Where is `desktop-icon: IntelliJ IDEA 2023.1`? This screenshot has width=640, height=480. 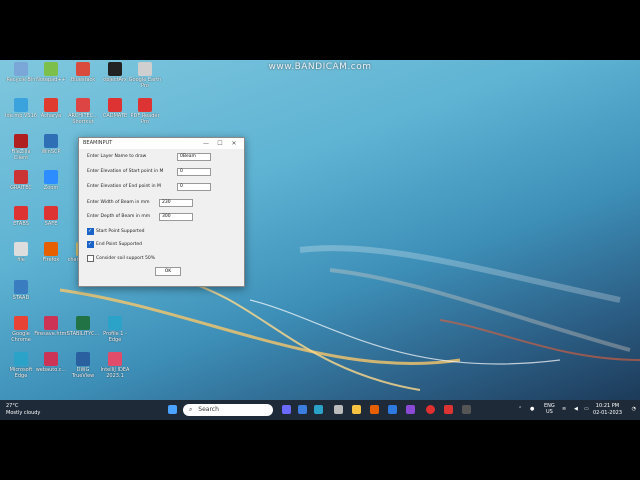
desktop-icon: IntelliJ IDEA 2023.1 is located at coordinates (115, 365).